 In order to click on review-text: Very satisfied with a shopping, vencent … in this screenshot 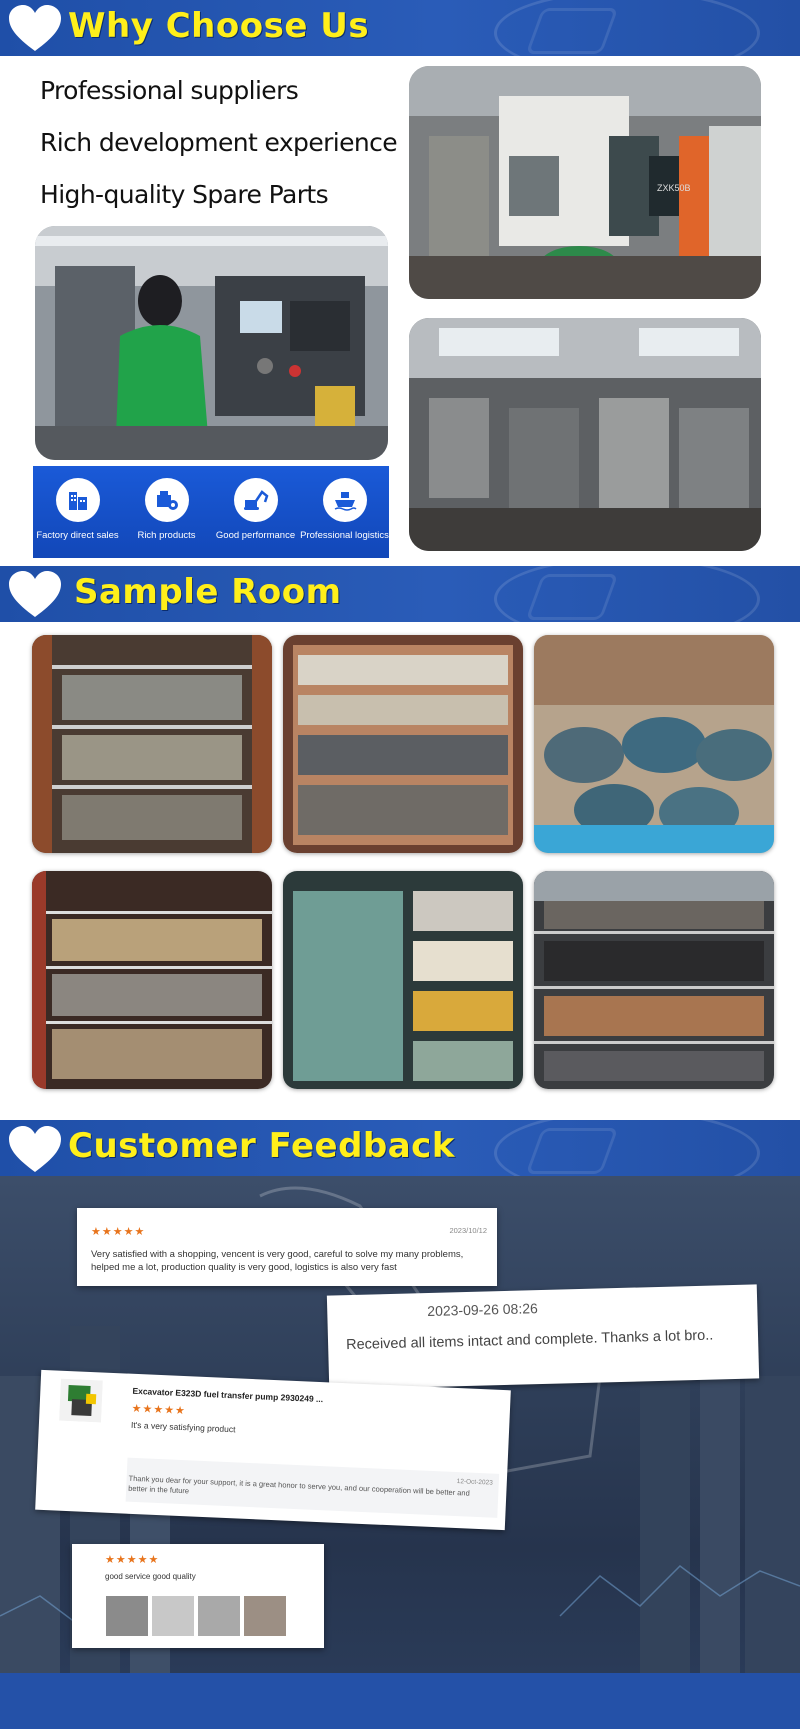, I will do `click(277, 1261)`.